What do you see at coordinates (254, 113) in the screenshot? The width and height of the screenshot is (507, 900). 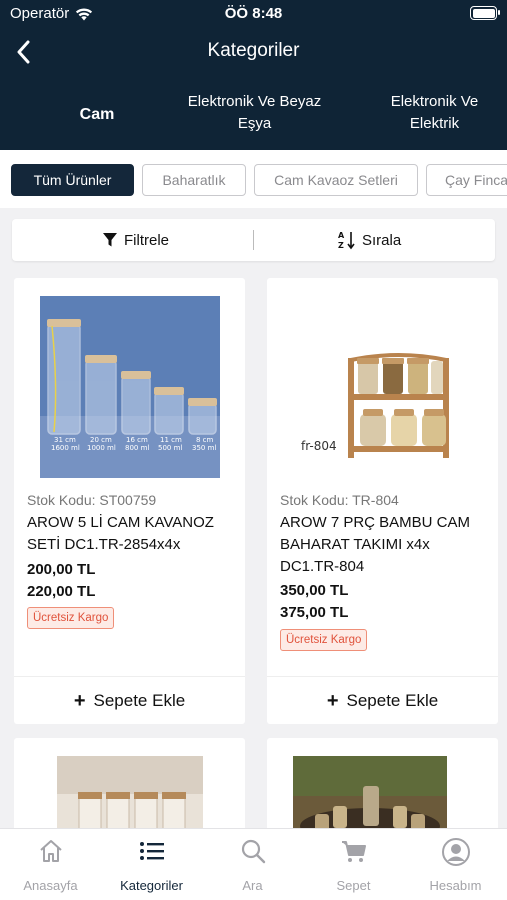 I see `tab-elektronik-beyaz-esya: Elektronik Ve Beyaz Eşya` at bounding box center [254, 113].